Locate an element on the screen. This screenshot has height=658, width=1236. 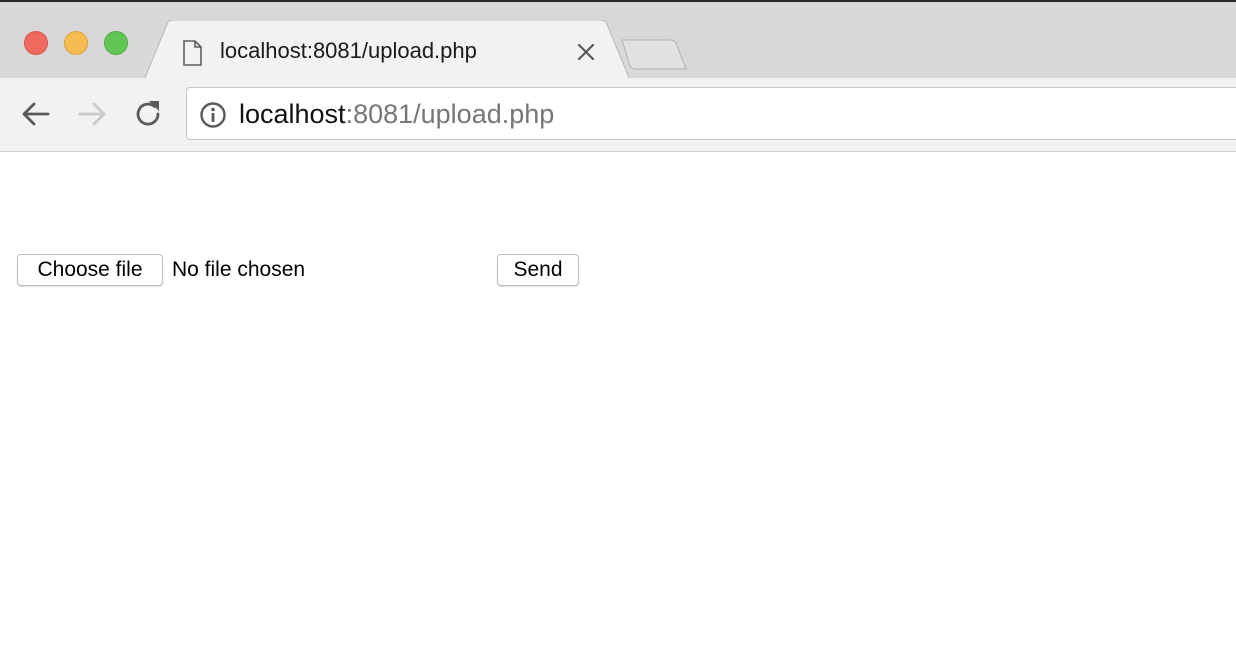
url-path: :8081/upload.php is located at coordinates (450, 114).